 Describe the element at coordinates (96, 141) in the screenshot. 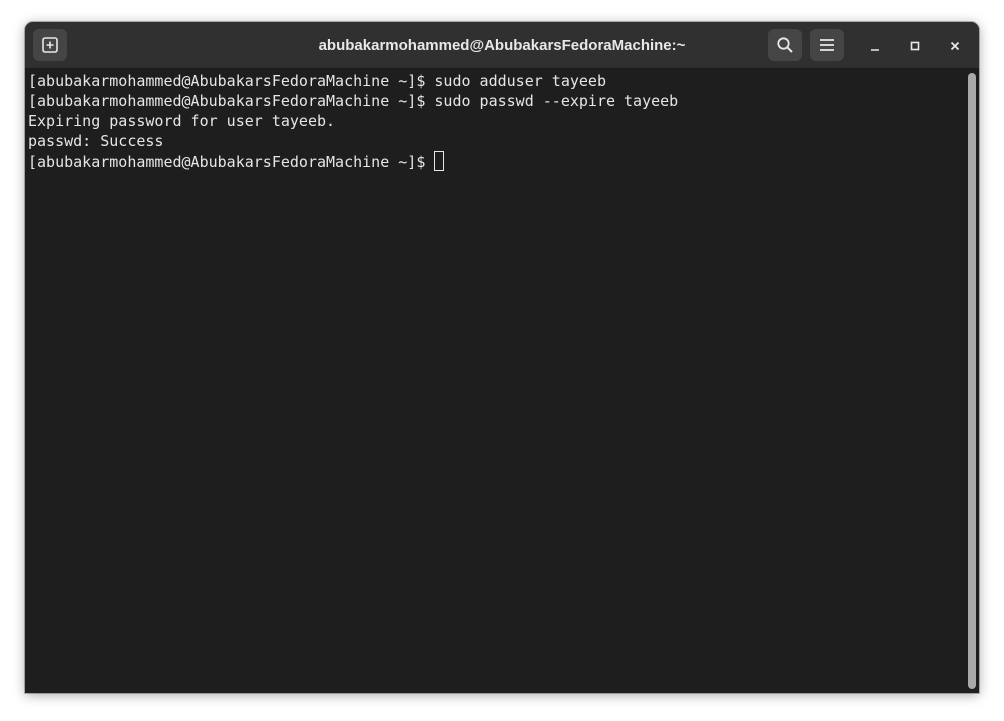

I see `terminal-line: passwd: Success` at that location.